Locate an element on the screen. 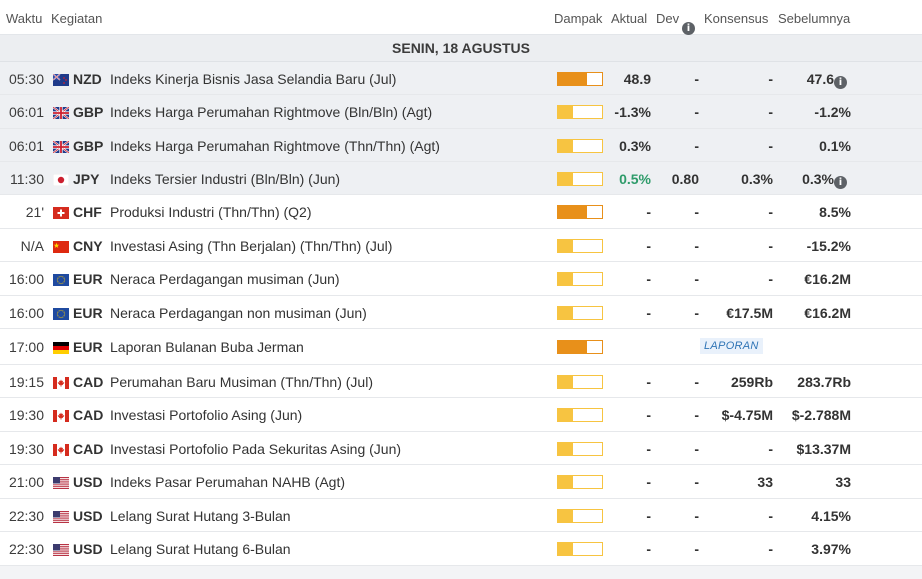 The height and width of the screenshot is (579, 922). col-sebelumnya: Sebelumnya is located at coordinates (814, 18).